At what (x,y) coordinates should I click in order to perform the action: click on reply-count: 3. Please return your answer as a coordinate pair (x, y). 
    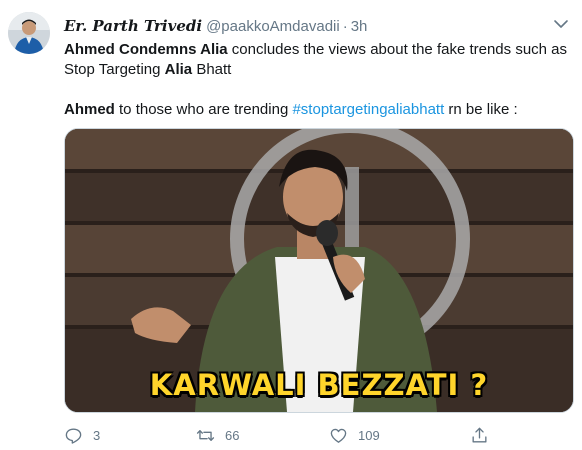
    Looking at the image, I should click on (97, 435).